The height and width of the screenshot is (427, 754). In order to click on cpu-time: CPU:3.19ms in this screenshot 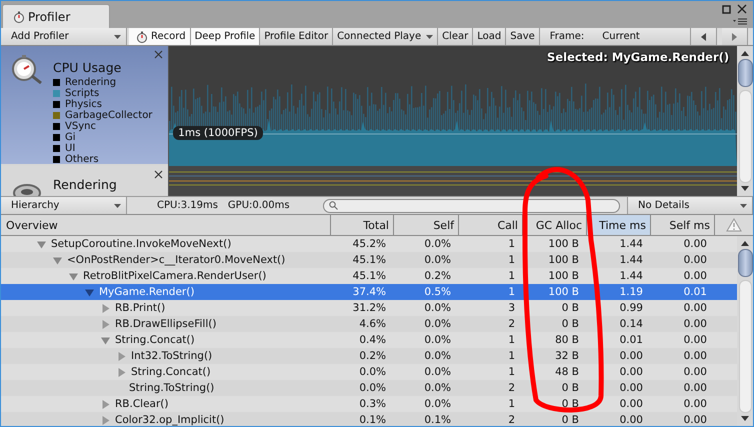, I will do `click(187, 205)`.